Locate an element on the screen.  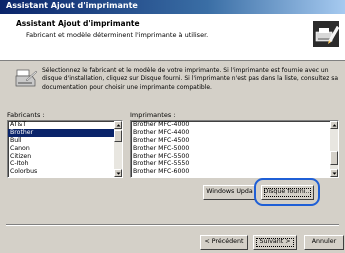
focus-rectangle is located at coordinates (275, 242).